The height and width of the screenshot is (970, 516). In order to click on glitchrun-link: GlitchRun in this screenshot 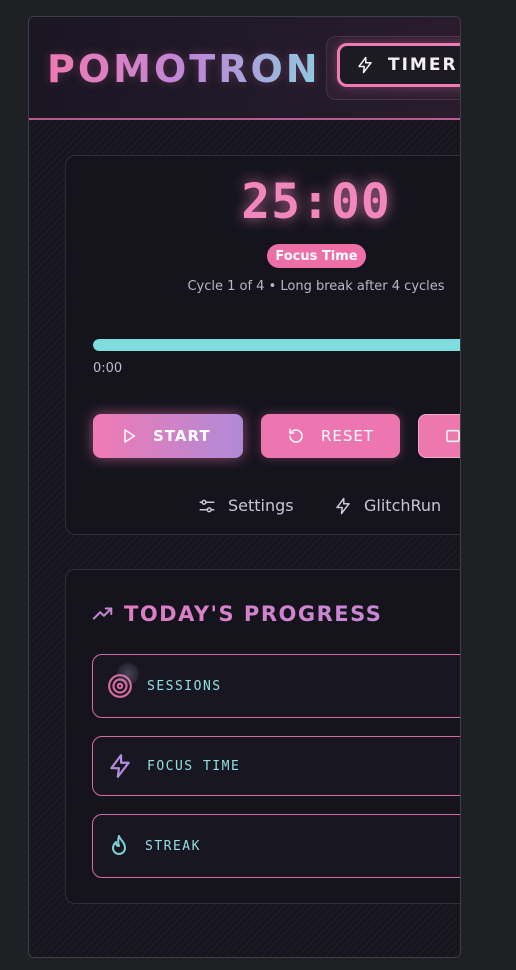, I will do `click(387, 505)`.